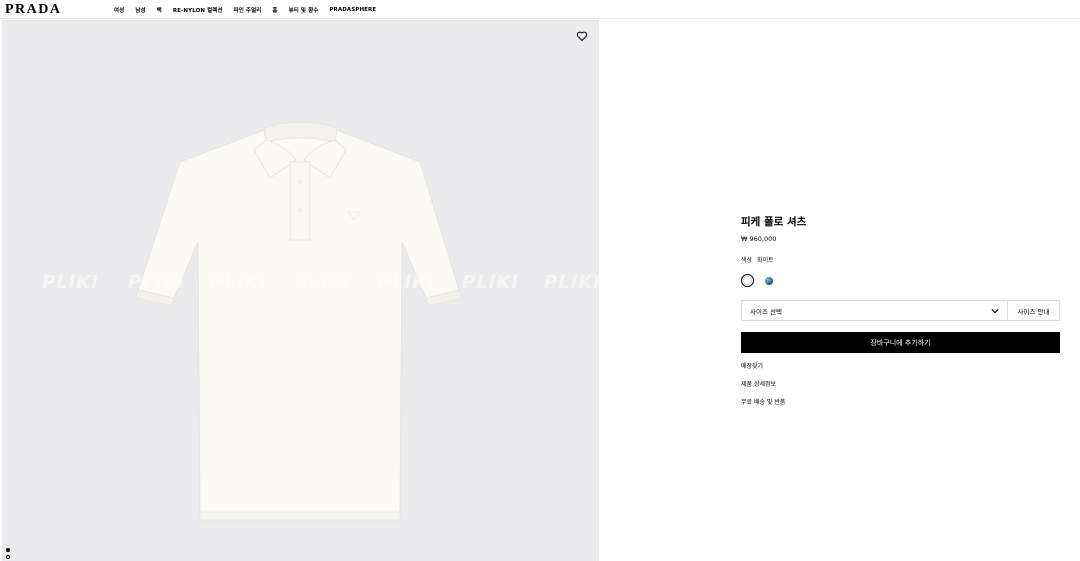 This screenshot has width=1080, height=561. What do you see at coordinates (304, 10) in the screenshot?
I see `nav-item-beauty: 뷰티 및 향수` at bounding box center [304, 10].